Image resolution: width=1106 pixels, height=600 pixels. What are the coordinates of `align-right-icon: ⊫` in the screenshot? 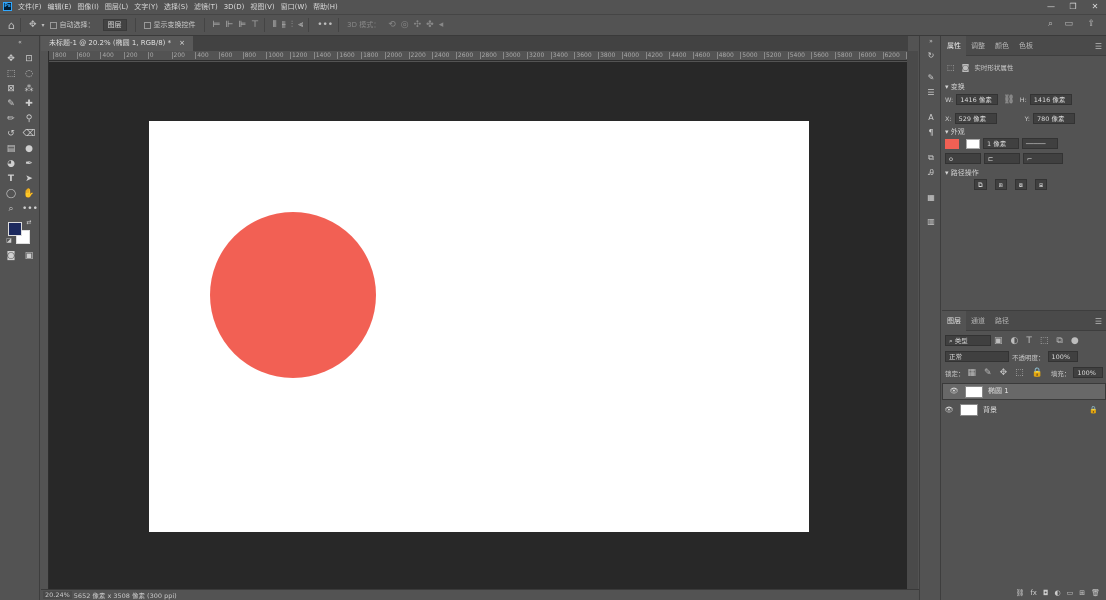 It's located at (242, 25).